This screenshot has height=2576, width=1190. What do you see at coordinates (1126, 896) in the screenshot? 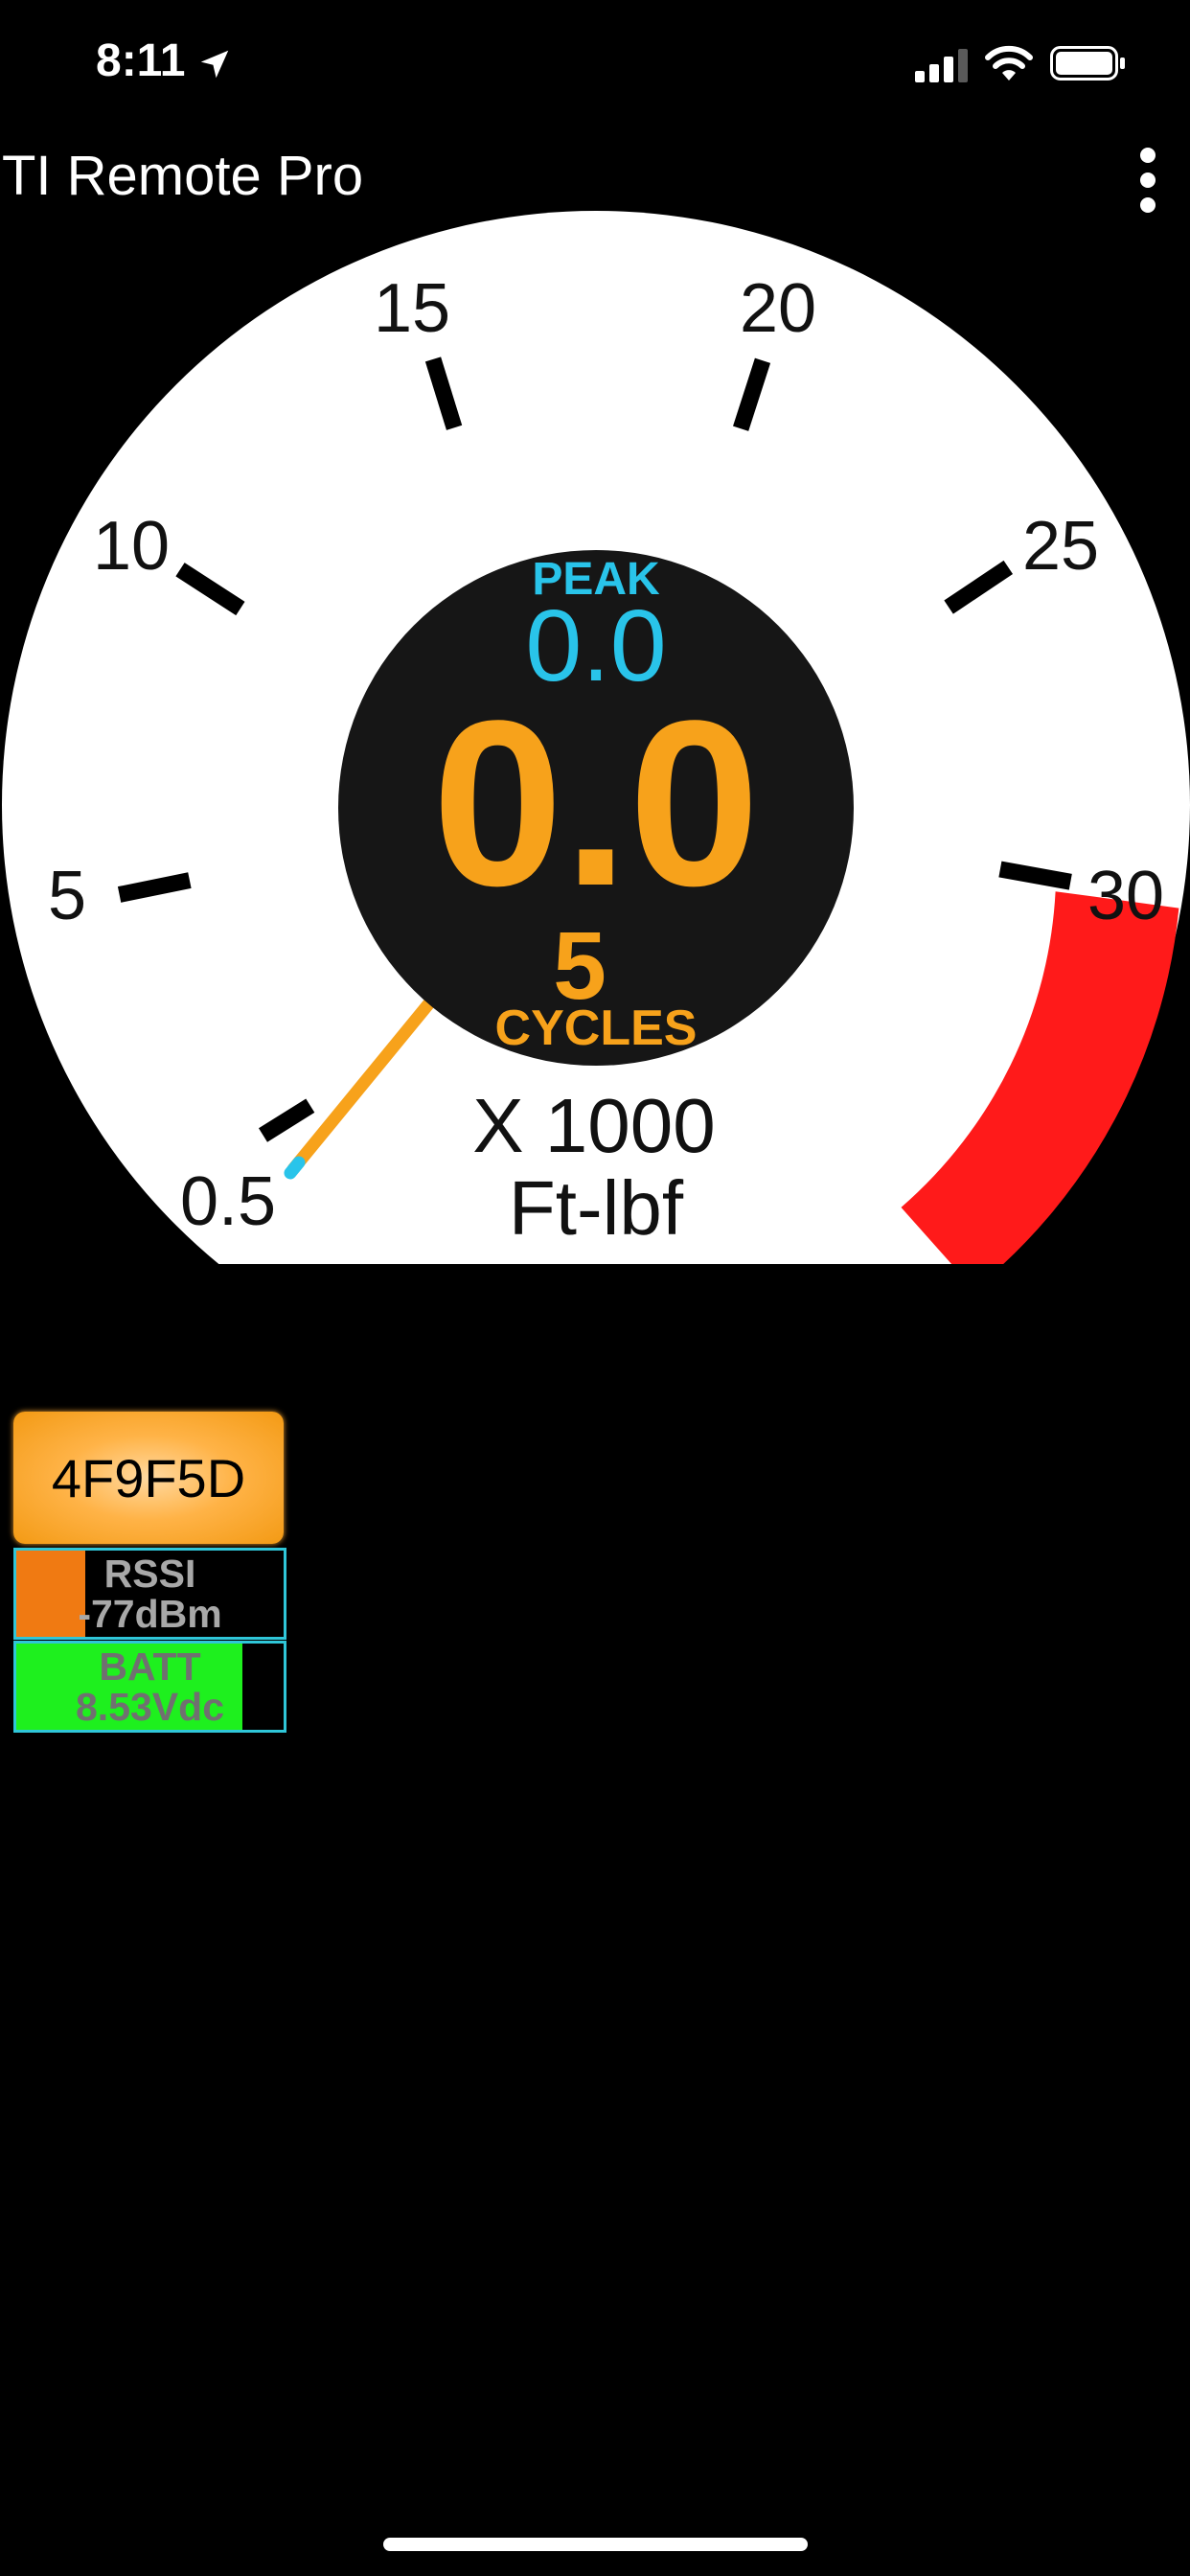
I see `gauge-tick-label: 30` at bounding box center [1126, 896].